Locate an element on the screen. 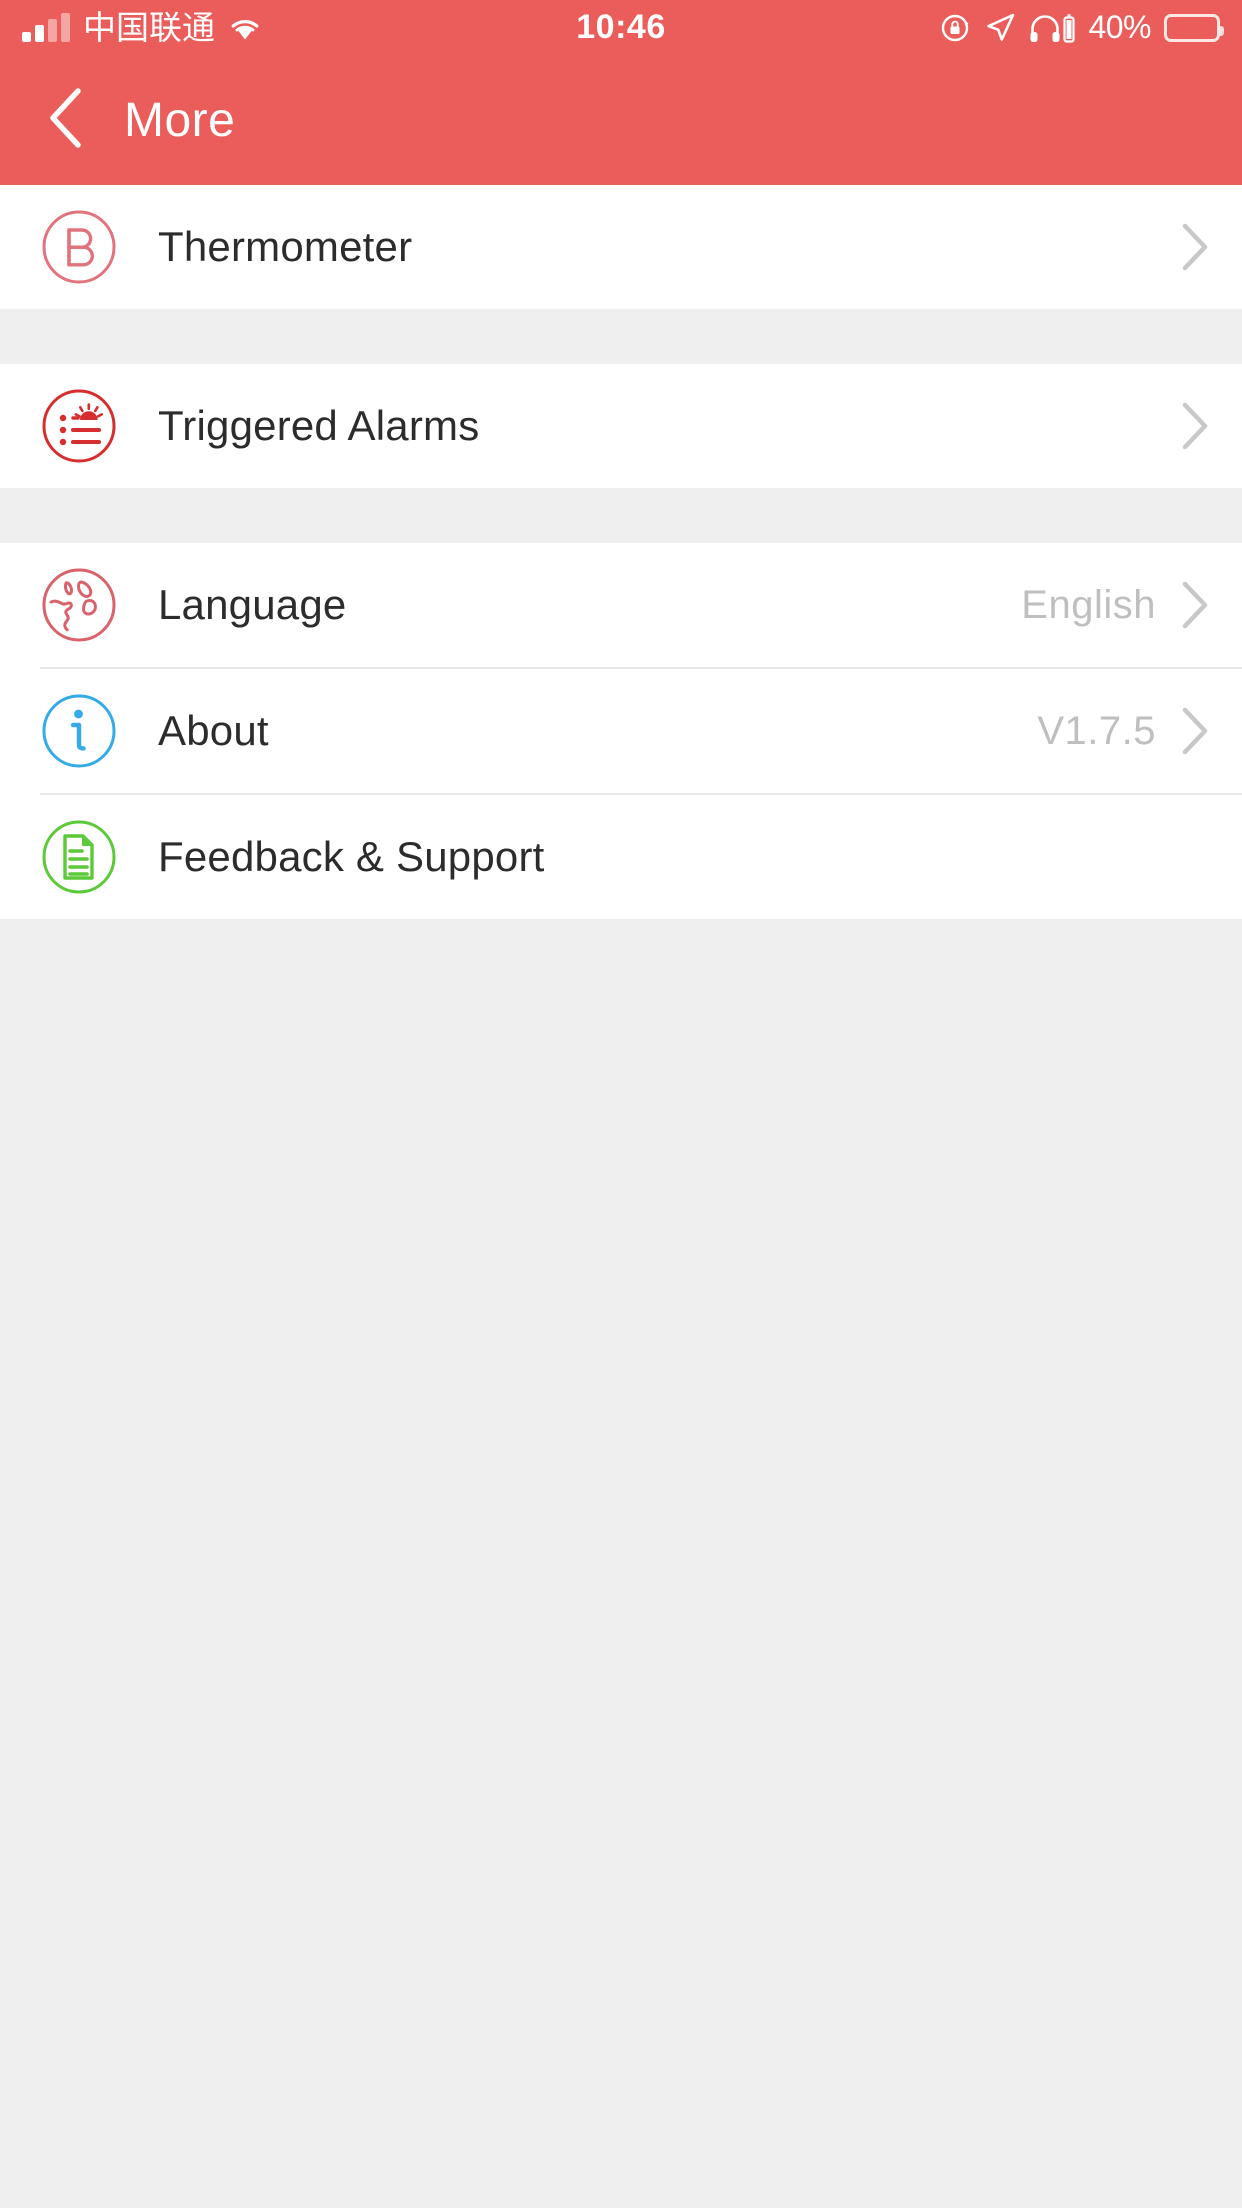  list-item-language: Language English is located at coordinates (621, 605).